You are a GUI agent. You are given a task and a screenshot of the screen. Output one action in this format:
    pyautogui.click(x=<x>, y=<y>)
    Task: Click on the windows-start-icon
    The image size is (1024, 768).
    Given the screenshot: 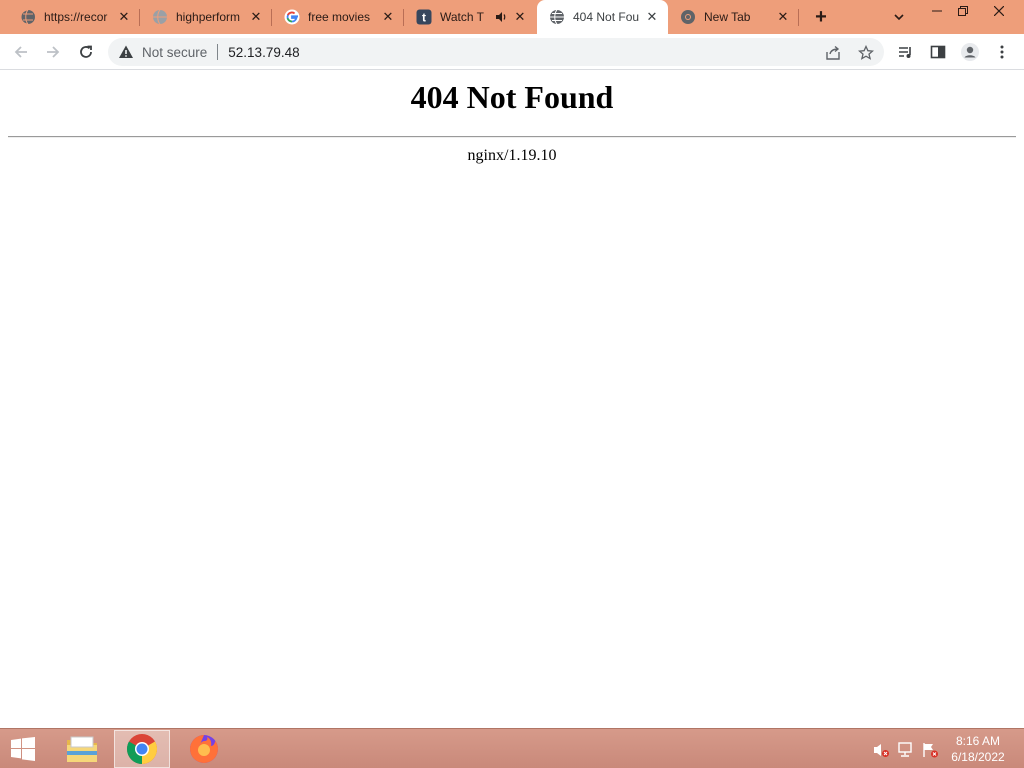 What is the action you would take?
    pyautogui.click(x=23, y=749)
    